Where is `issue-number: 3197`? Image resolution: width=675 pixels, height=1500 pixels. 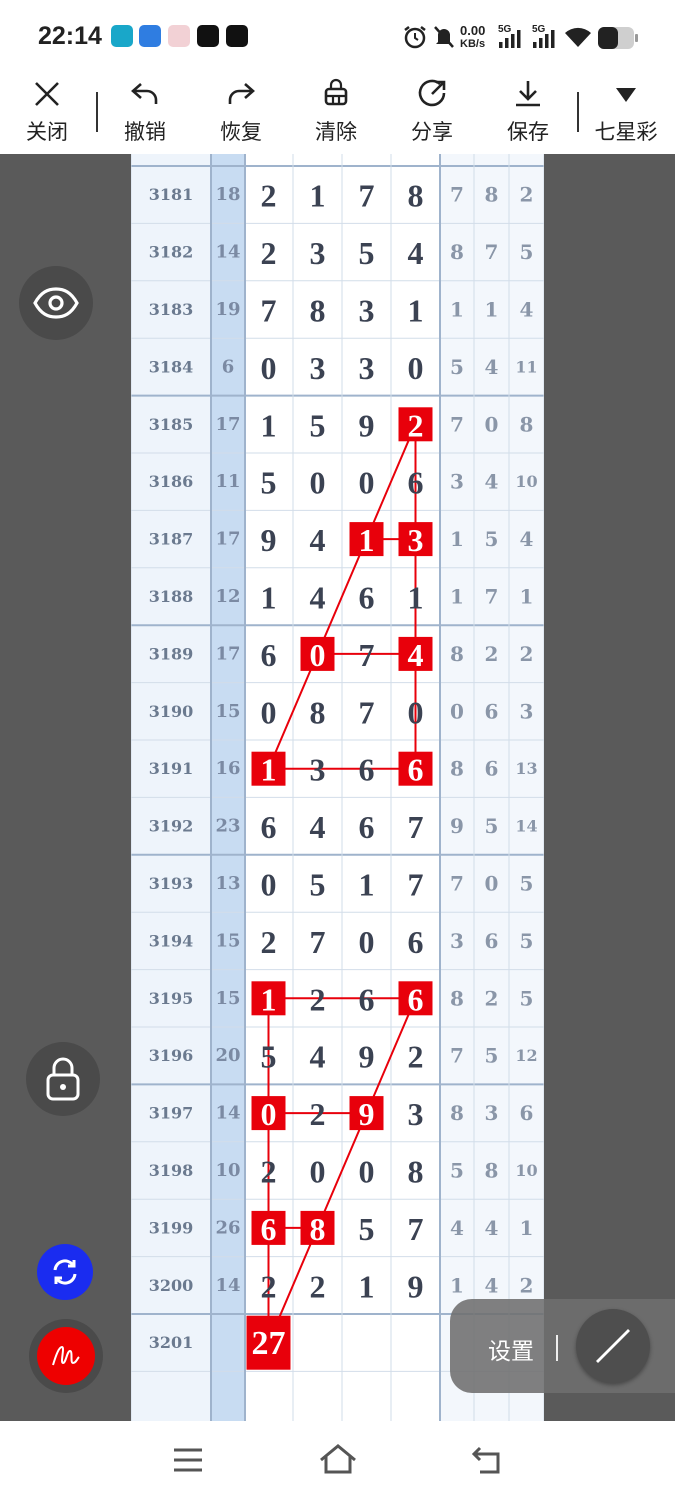 issue-number: 3197 is located at coordinates (171, 1113).